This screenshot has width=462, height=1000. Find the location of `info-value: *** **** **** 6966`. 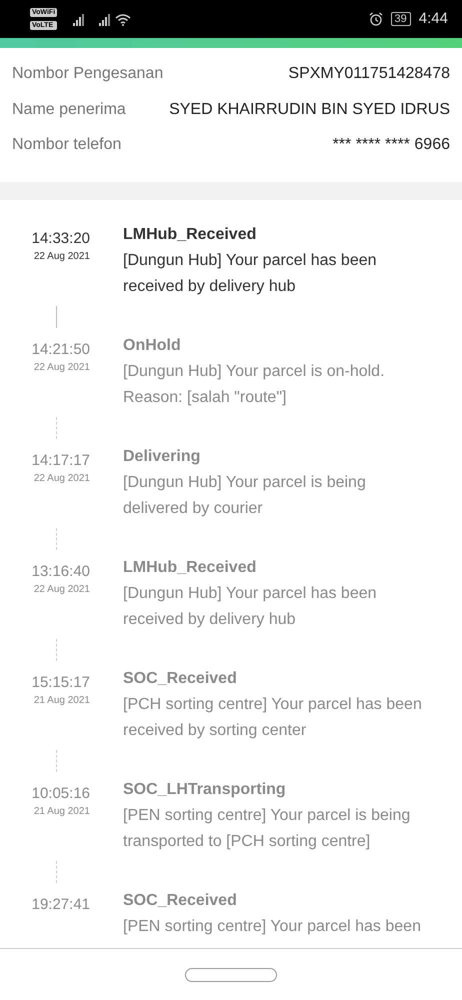

info-value: *** **** **** 6966 is located at coordinates (391, 145).